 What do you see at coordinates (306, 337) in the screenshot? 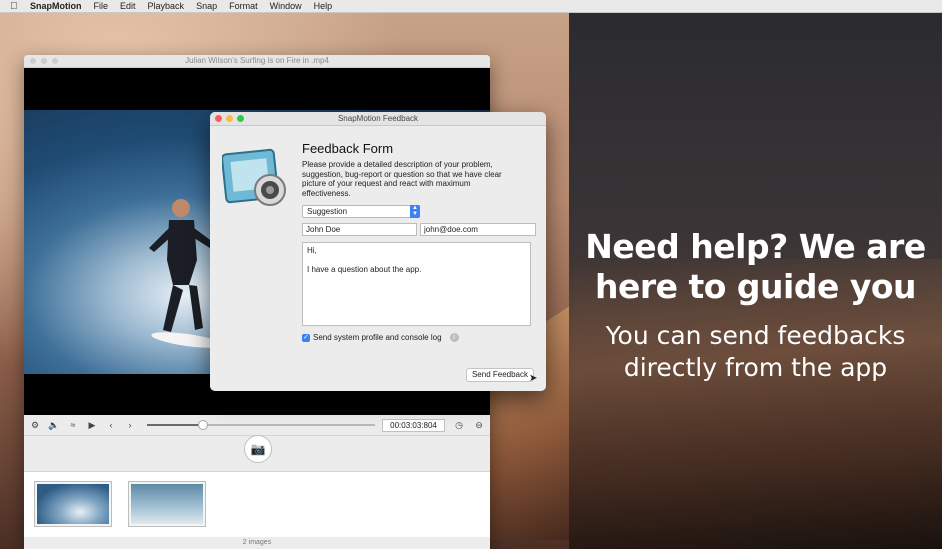
I see `checkbox-checked-icon: ✓` at bounding box center [306, 337].